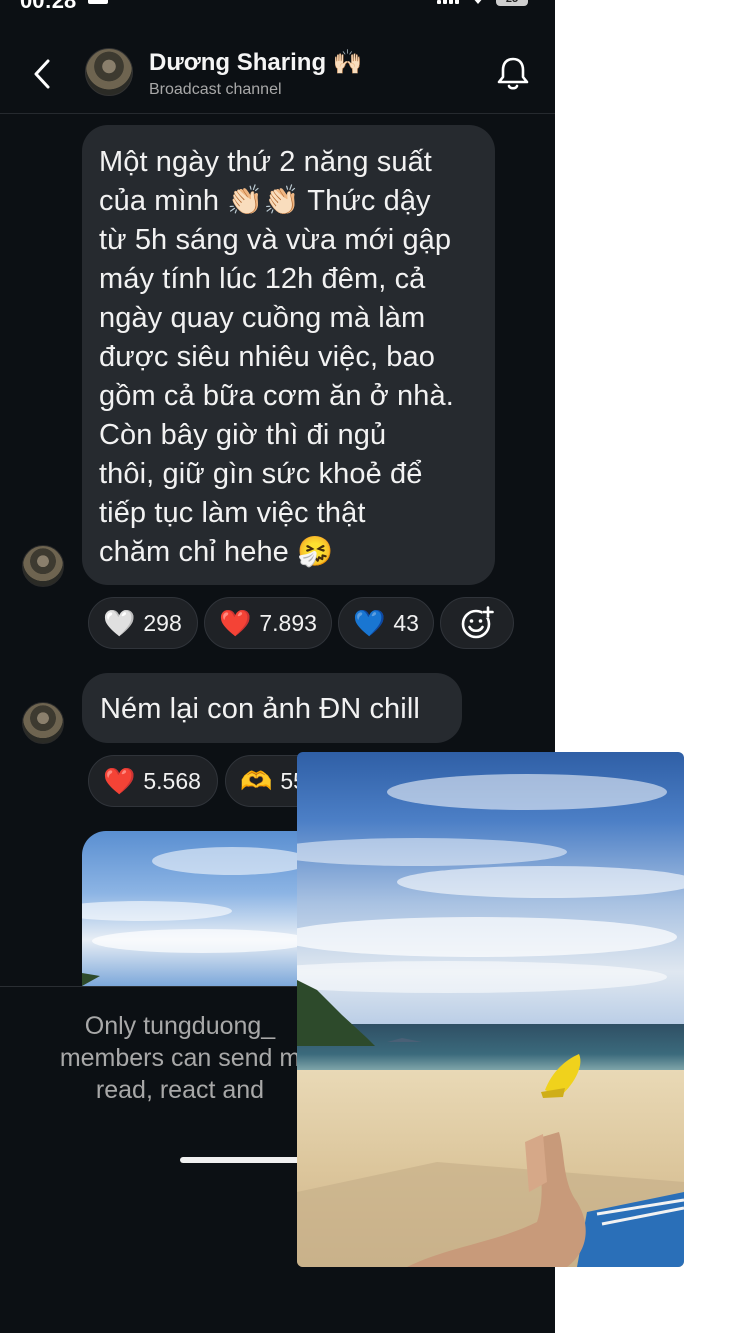  I want to click on message-bubble: Ném lại con ảnh ĐN chill, so click(272, 708).